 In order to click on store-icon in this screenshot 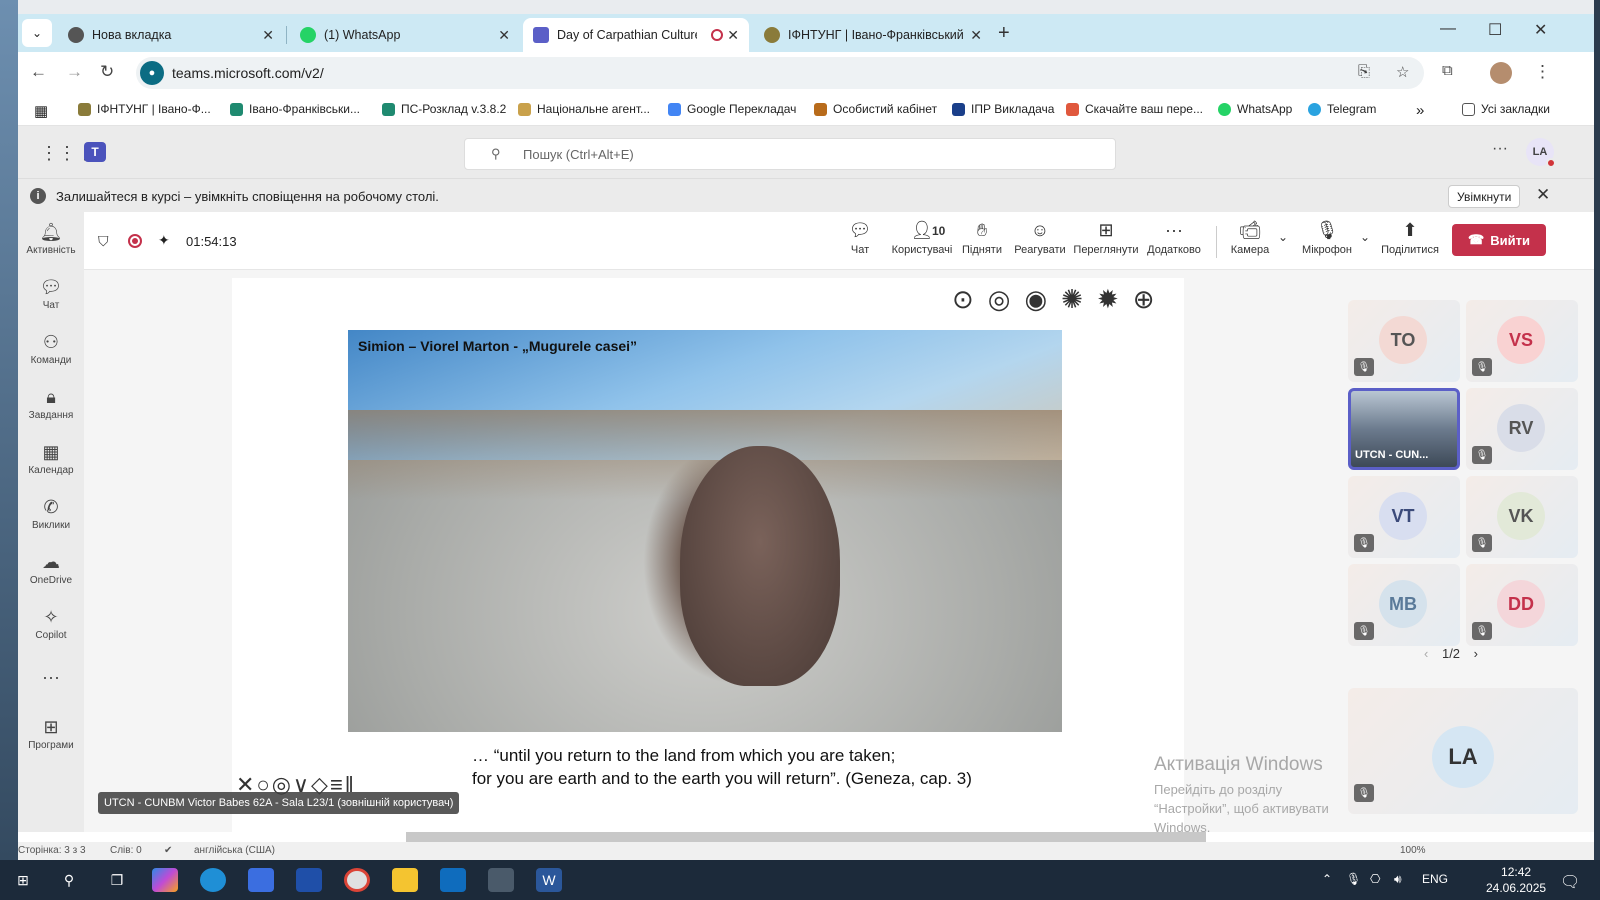, I will do `click(261, 880)`.